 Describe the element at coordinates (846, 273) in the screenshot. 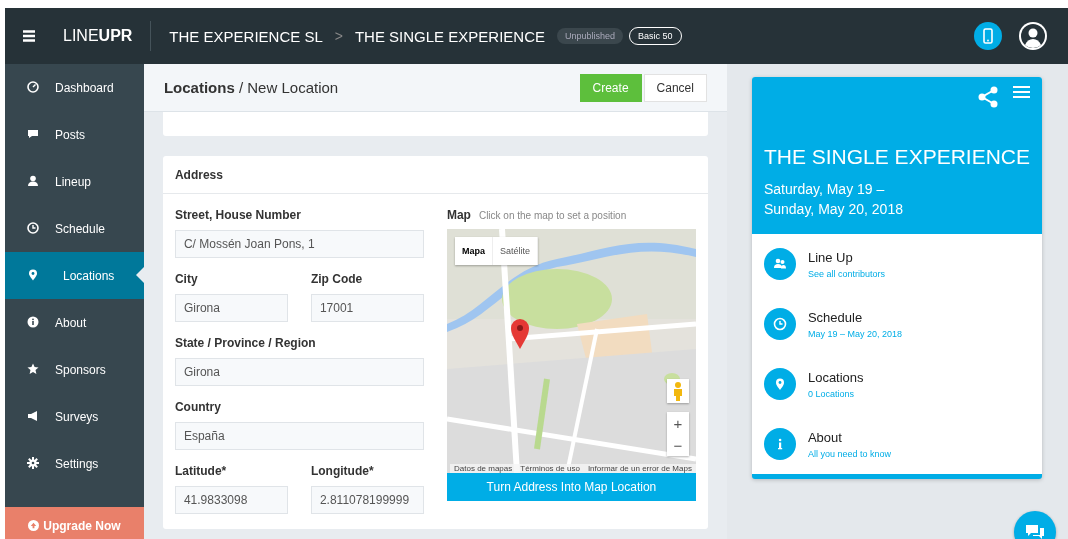

I see `menu-item-subtitle: See all contributors` at that location.